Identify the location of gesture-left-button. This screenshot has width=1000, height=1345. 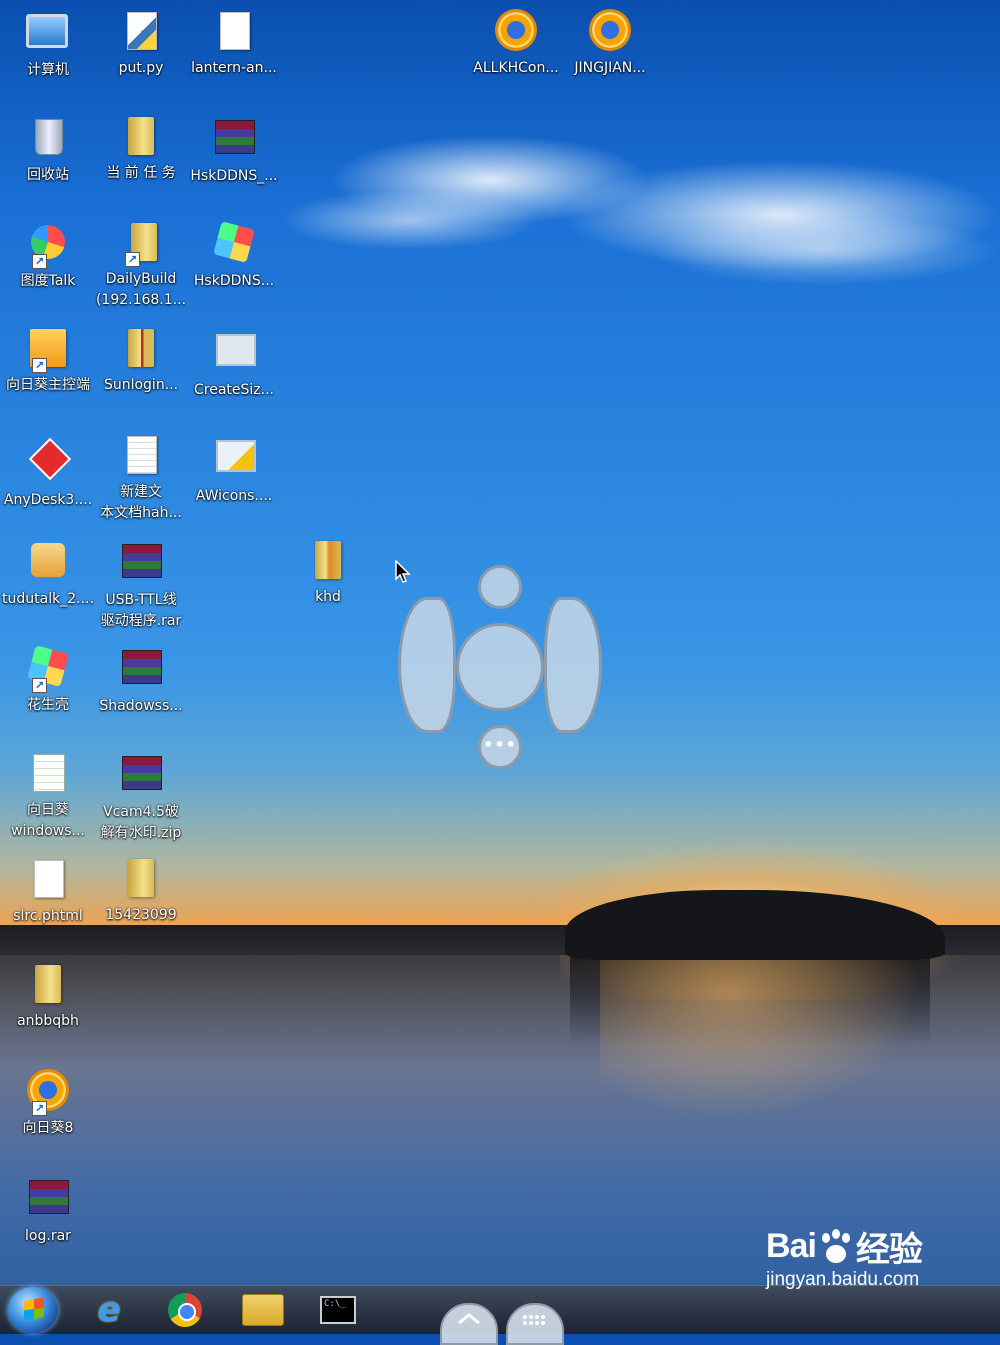
(427, 665).